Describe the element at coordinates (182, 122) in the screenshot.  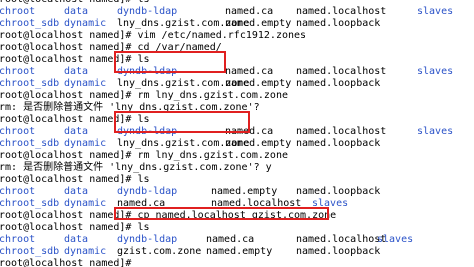
I see `highlight-box-rm-command` at that location.